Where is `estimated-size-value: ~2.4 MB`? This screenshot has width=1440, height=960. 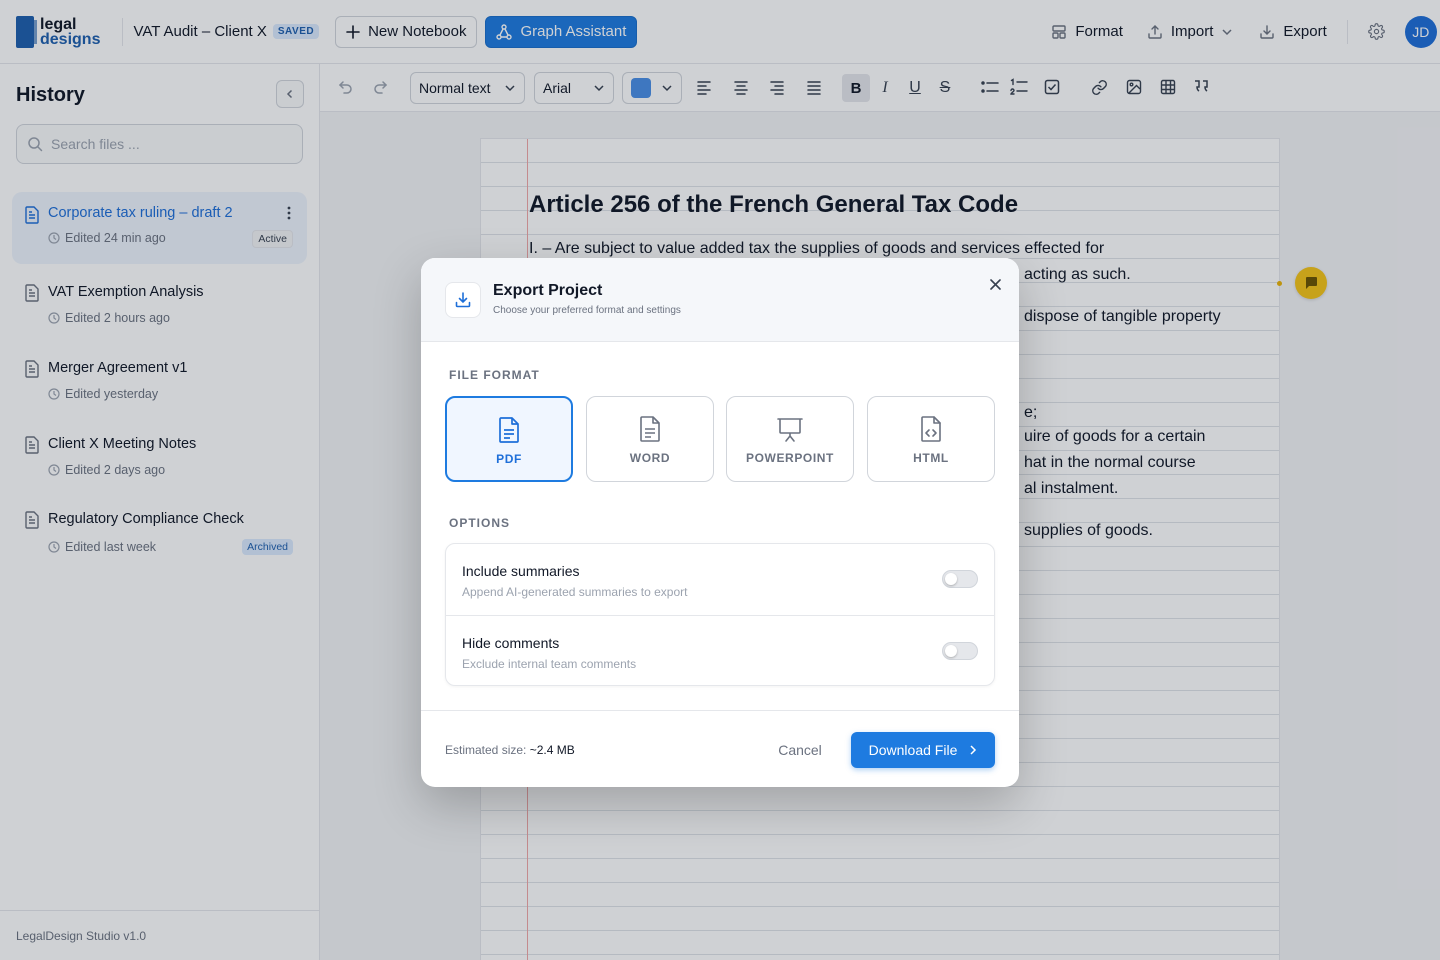
estimated-size-value: ~2.4 MB is located at coordinates (552, 750).